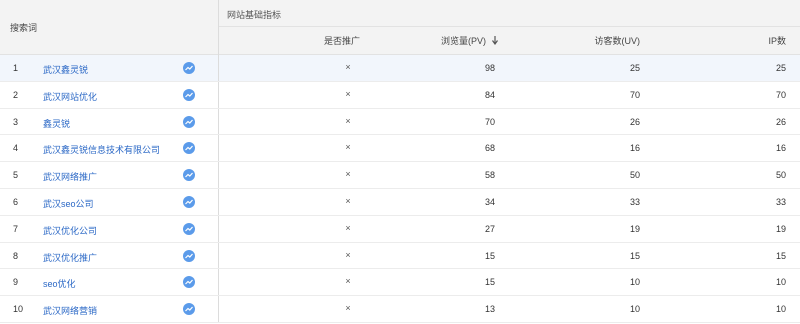 The width and height of the screenshot is (800, 324). Describe the element at coordinates (400, 202) in the screenshot. I see `table-row: 6 武汉seo公司 × 34 33 33` at that location.